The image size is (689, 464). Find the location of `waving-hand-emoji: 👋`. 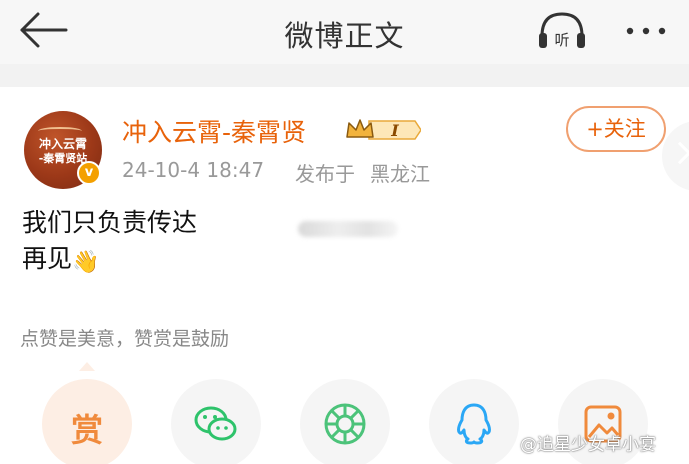

waving-hand-emoji: 👋 is located at coordinates (86, 262).